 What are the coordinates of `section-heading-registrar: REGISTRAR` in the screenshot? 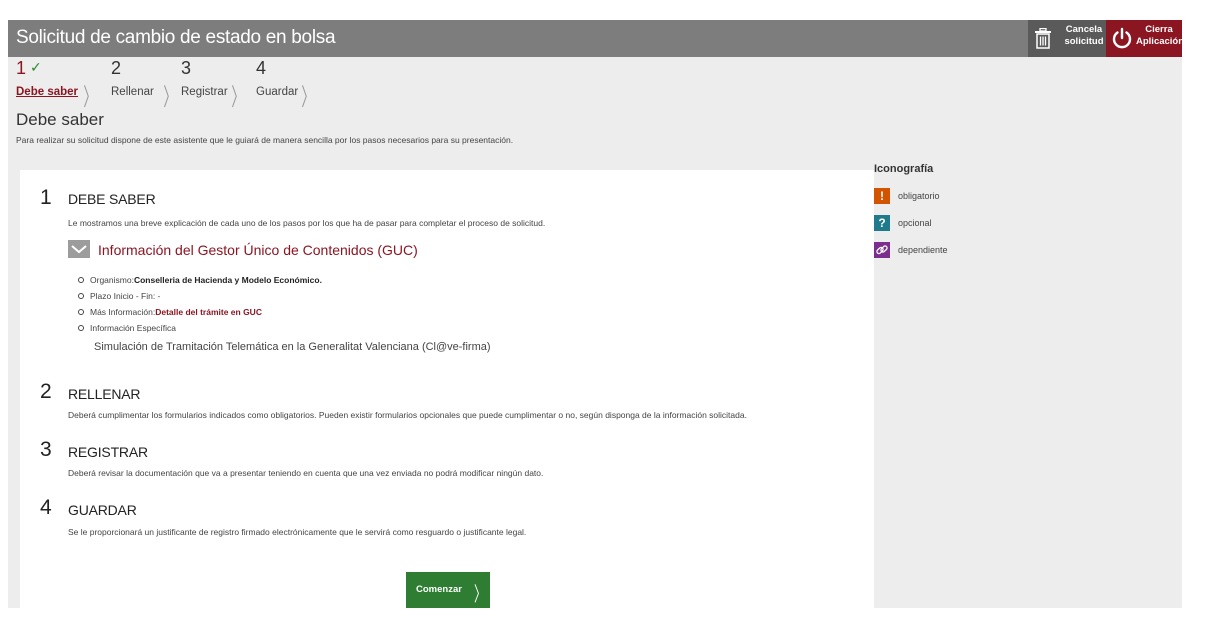 It's located at (108, 452).